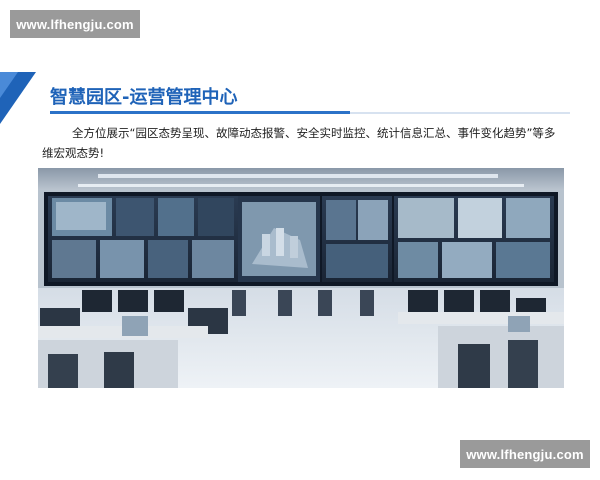 The image size is (600, 480). I want to click on watermark-bottom-text: www.lfhengju.com, so click(525, 454).